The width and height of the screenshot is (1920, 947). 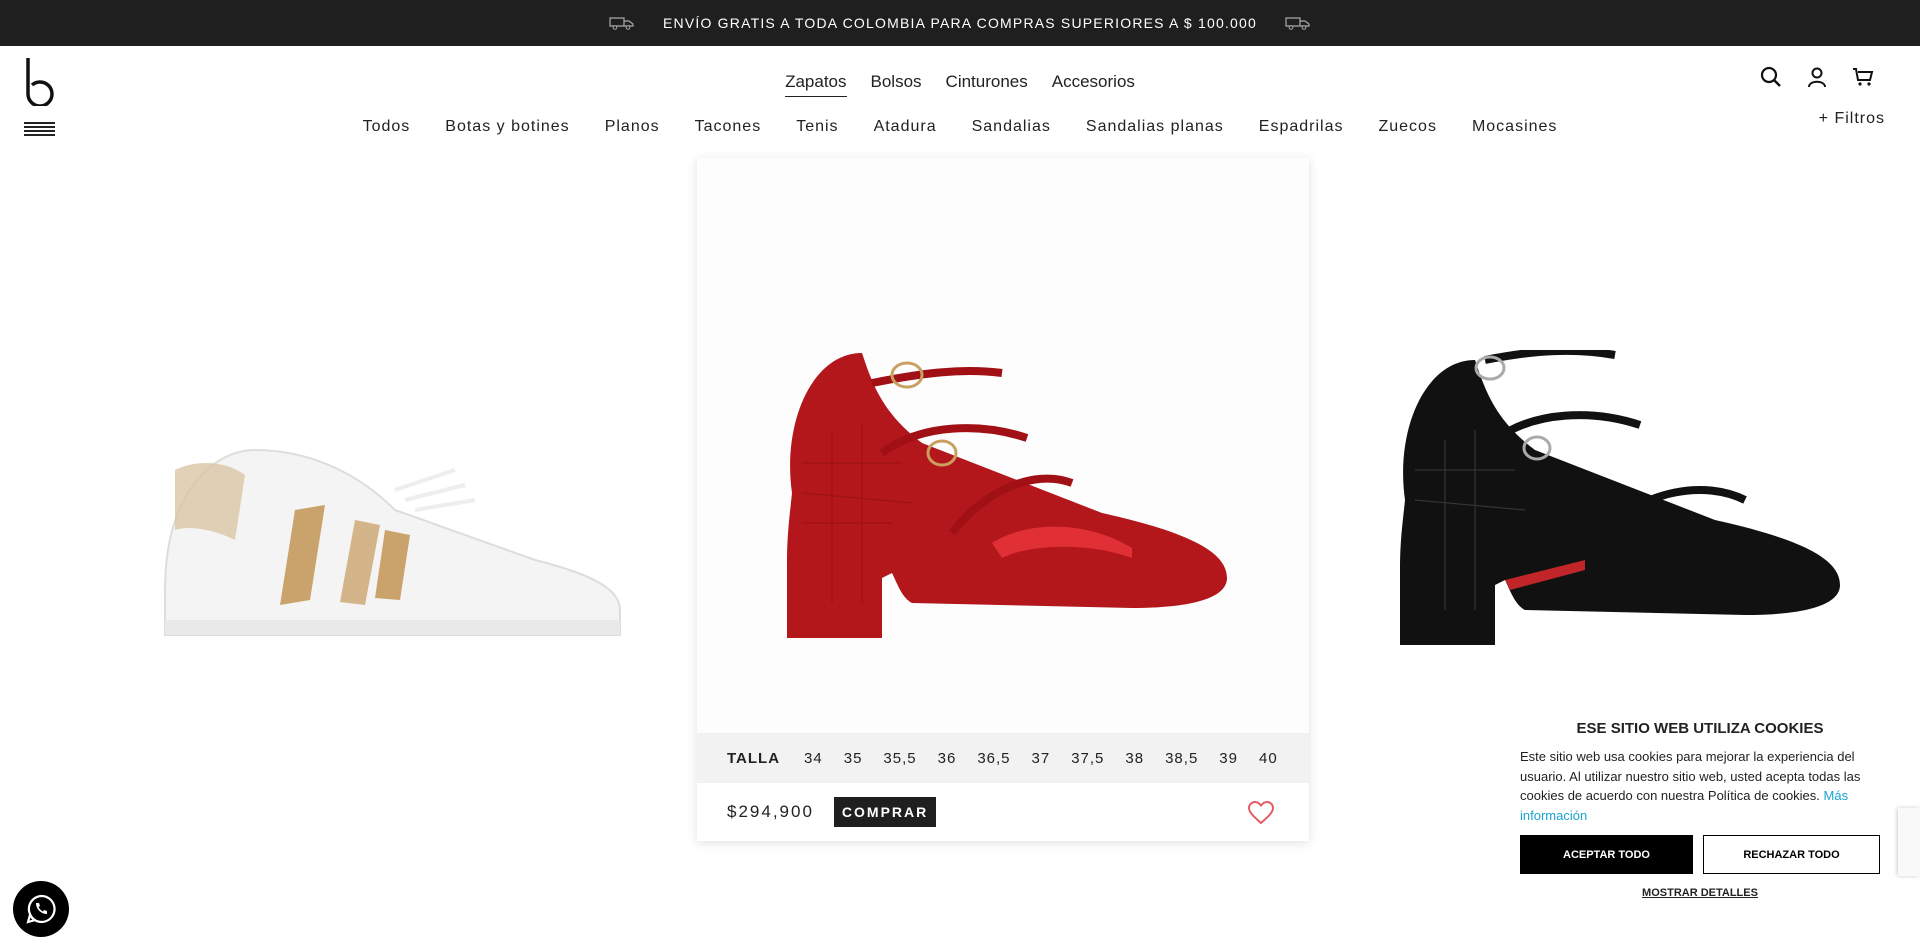 What do you see at coordinates (1852, 119) in the screenshot?
I see `filters-button: + Filtros` at bounding box center [1852, 119].